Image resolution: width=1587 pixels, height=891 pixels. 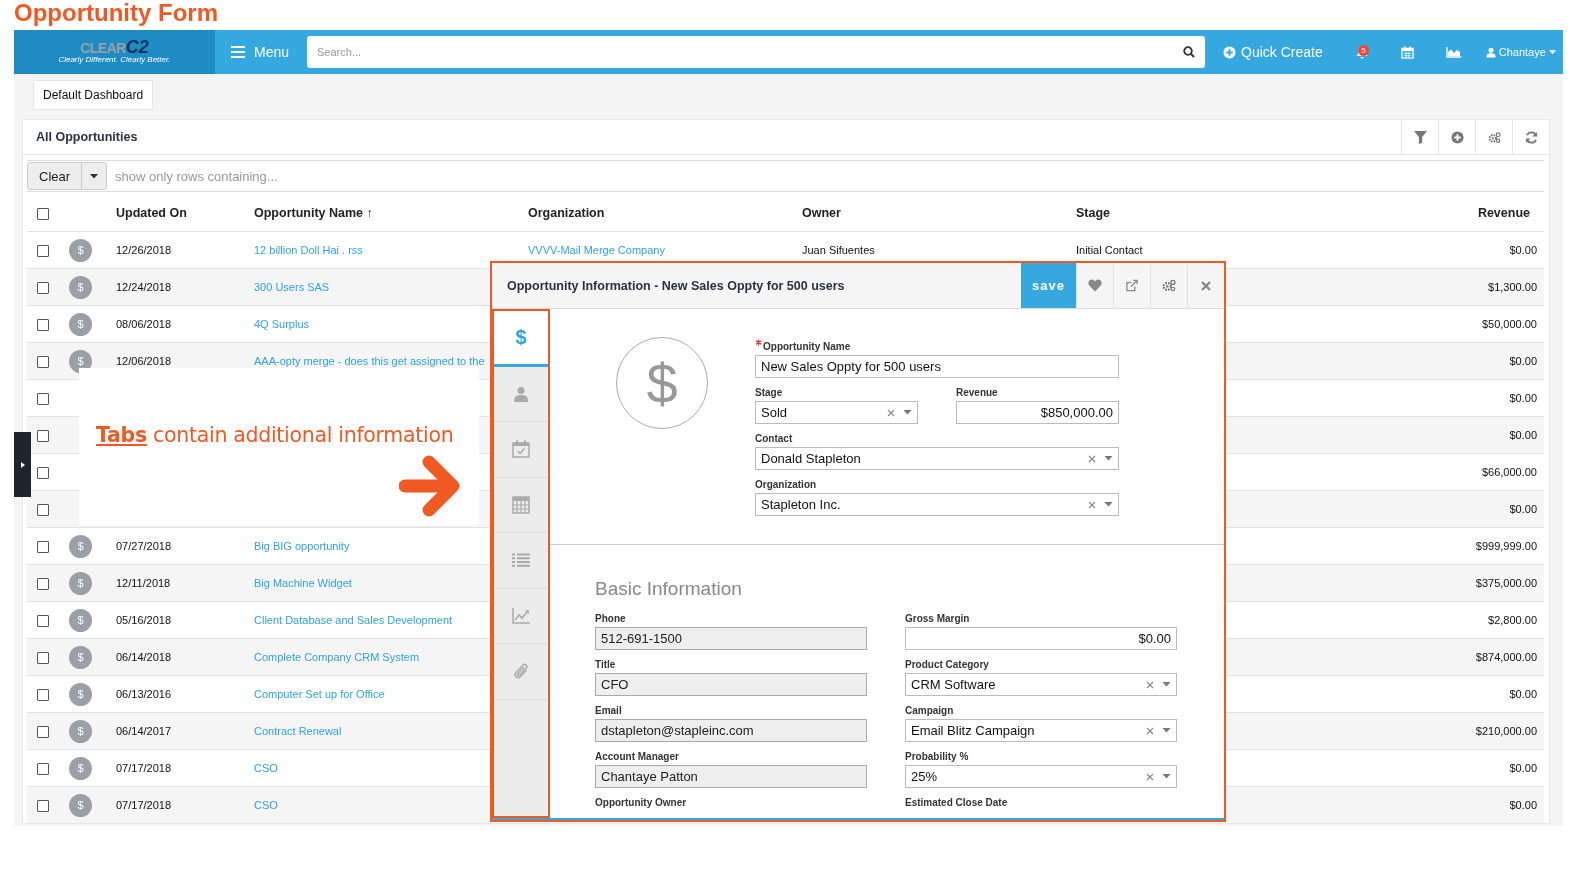 What do you see at coordinates (282, 324) in the screenshot?
I see `opportunity-link: 4Q Surplus` at bounding box center [282, 324].